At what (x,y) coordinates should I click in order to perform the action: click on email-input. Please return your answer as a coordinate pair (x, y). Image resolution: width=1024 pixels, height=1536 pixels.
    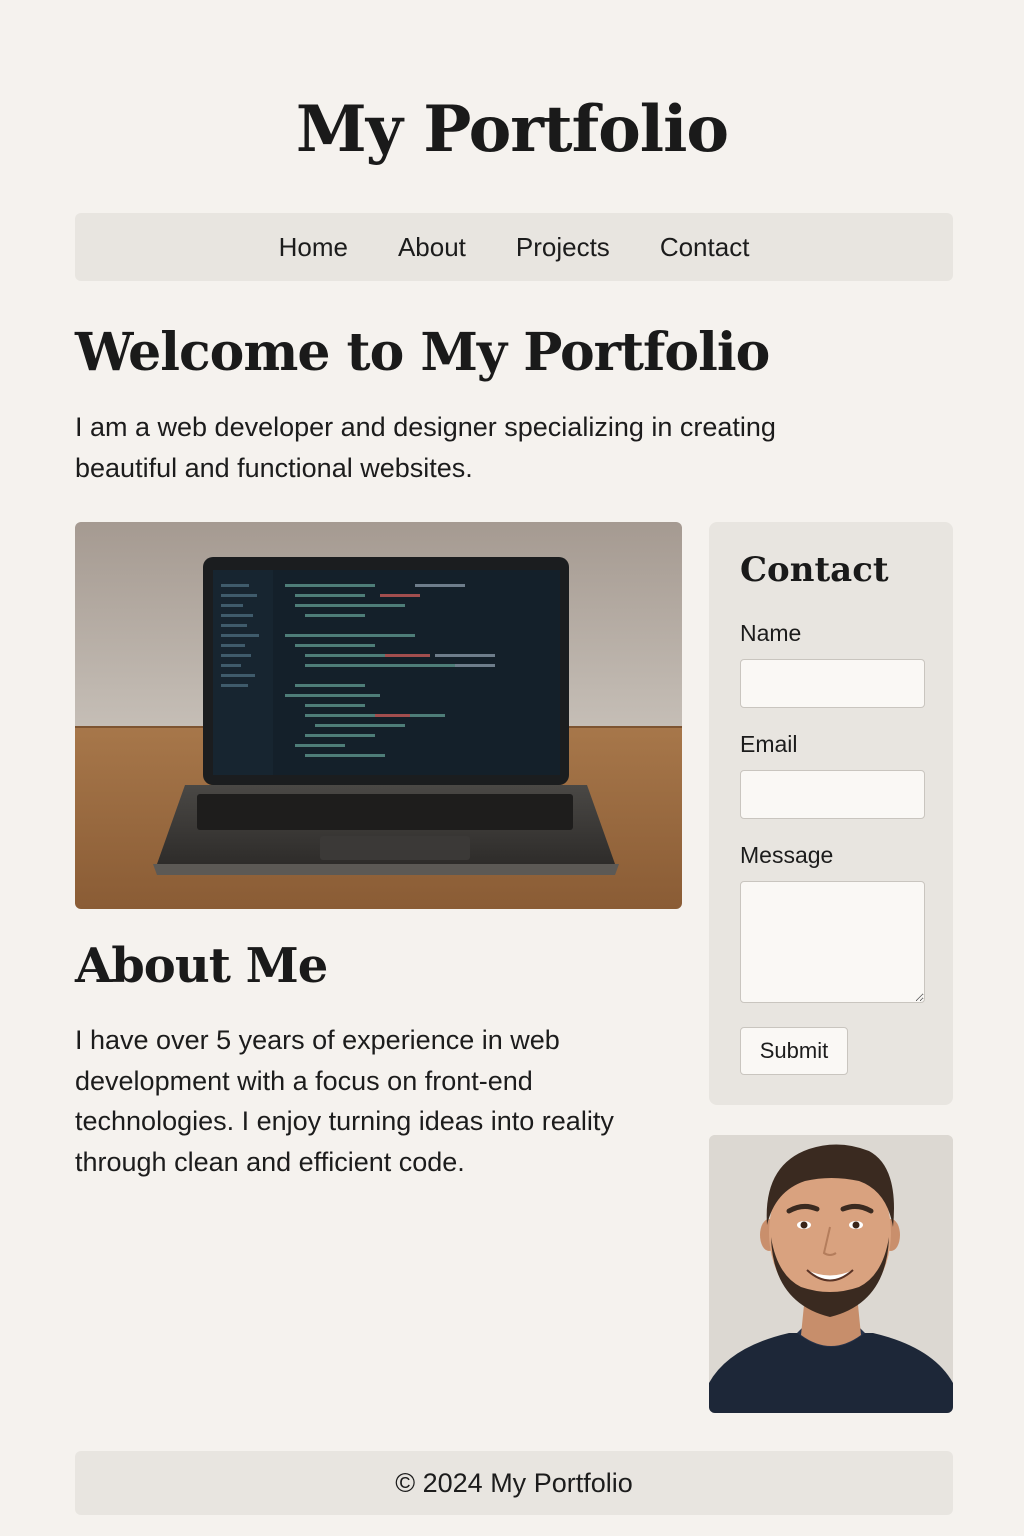
    Looking at the image, I should click on (832, 794).